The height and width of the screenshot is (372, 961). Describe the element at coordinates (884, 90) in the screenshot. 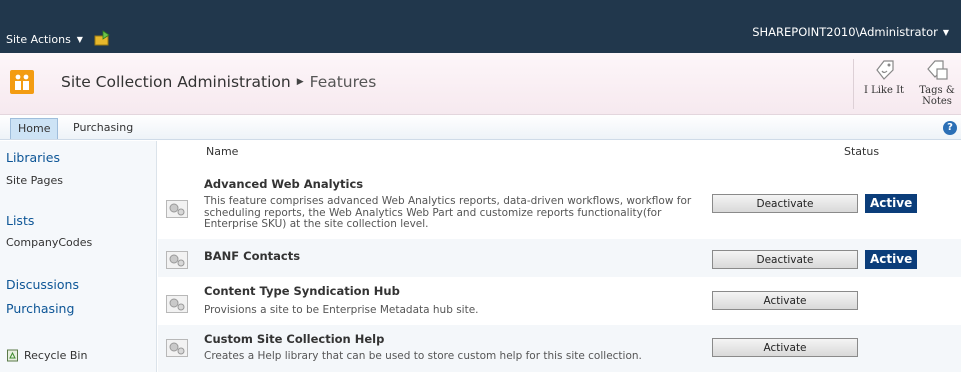

I see `i-like-it-label: I Like It` at that location.